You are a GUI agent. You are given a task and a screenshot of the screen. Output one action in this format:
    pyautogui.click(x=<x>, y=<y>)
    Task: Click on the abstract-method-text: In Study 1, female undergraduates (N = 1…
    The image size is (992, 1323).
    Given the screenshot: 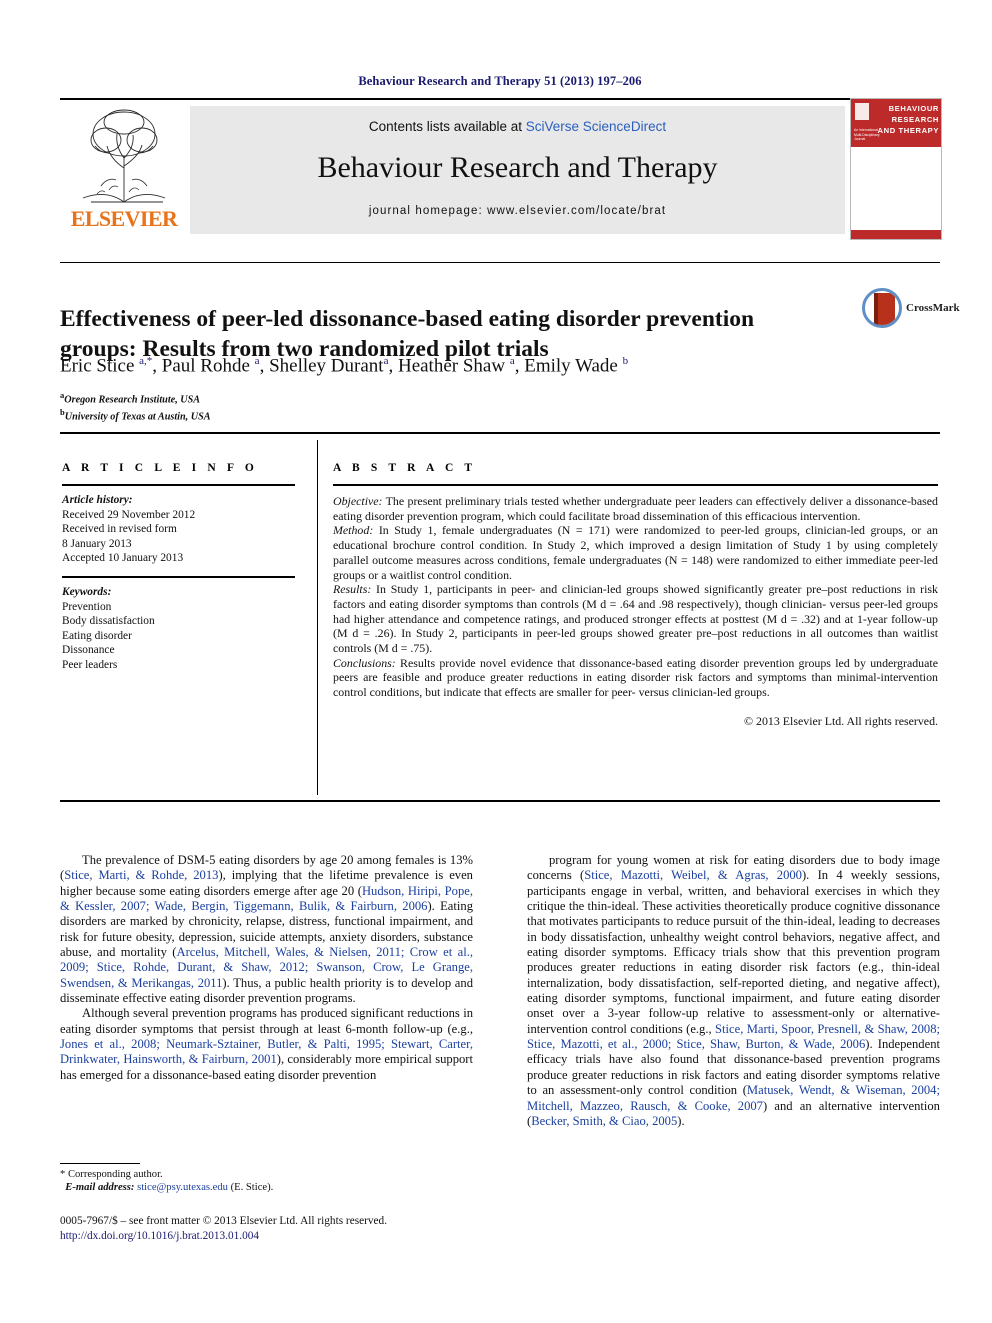 What is the action you would take?
    pyautogui.click(x=635, y=552)
    